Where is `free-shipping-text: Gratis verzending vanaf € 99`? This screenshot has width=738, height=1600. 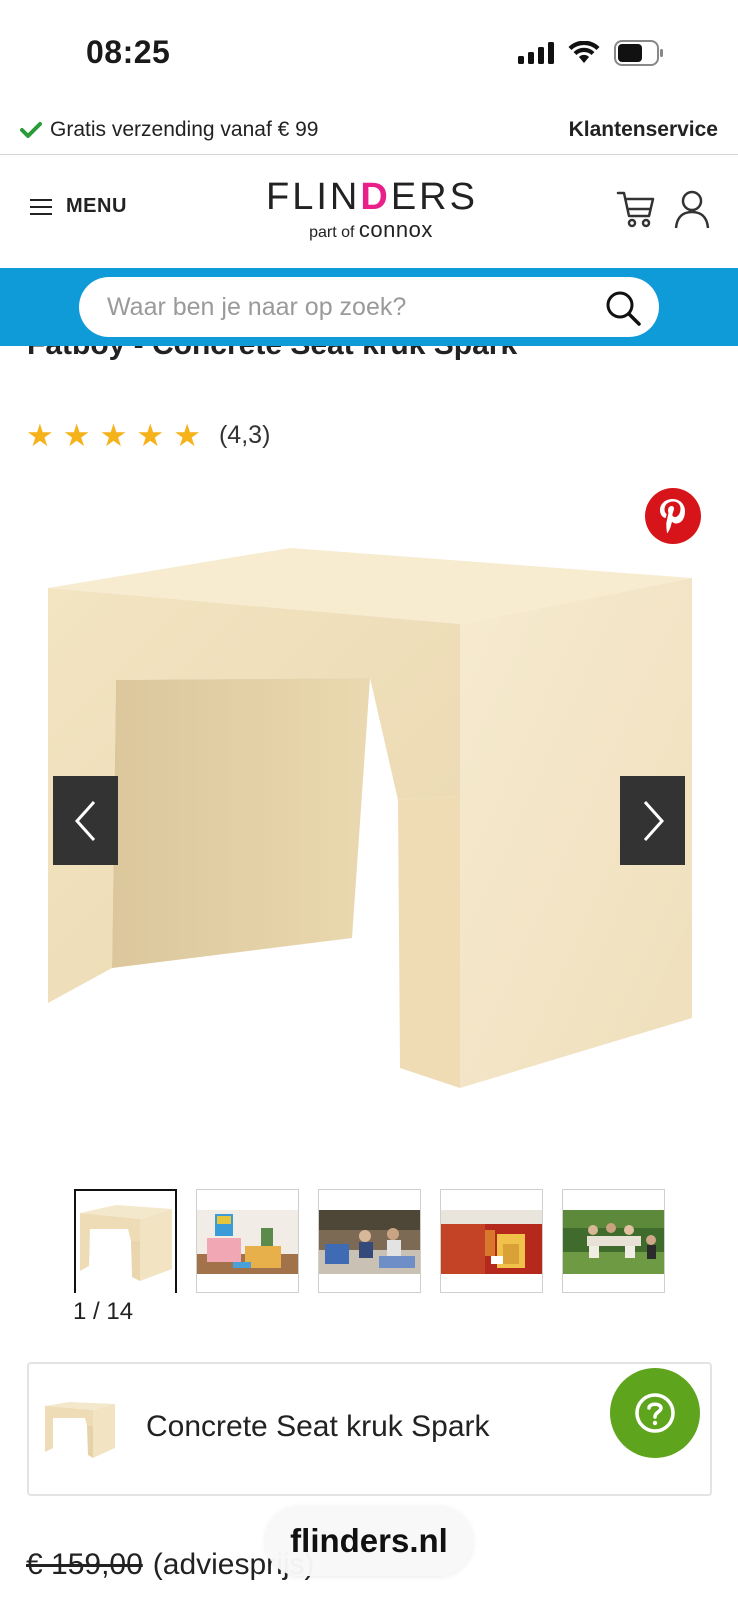 free-shipping-text: Gratis verzending vanaf € 99 is located at coordinates (184, 129).